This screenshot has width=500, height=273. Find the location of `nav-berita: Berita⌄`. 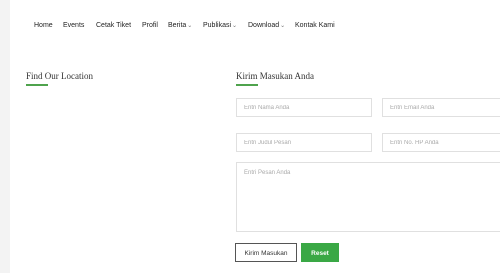

nav-berita: Berita⌄ is located at coordinates (180, 26).